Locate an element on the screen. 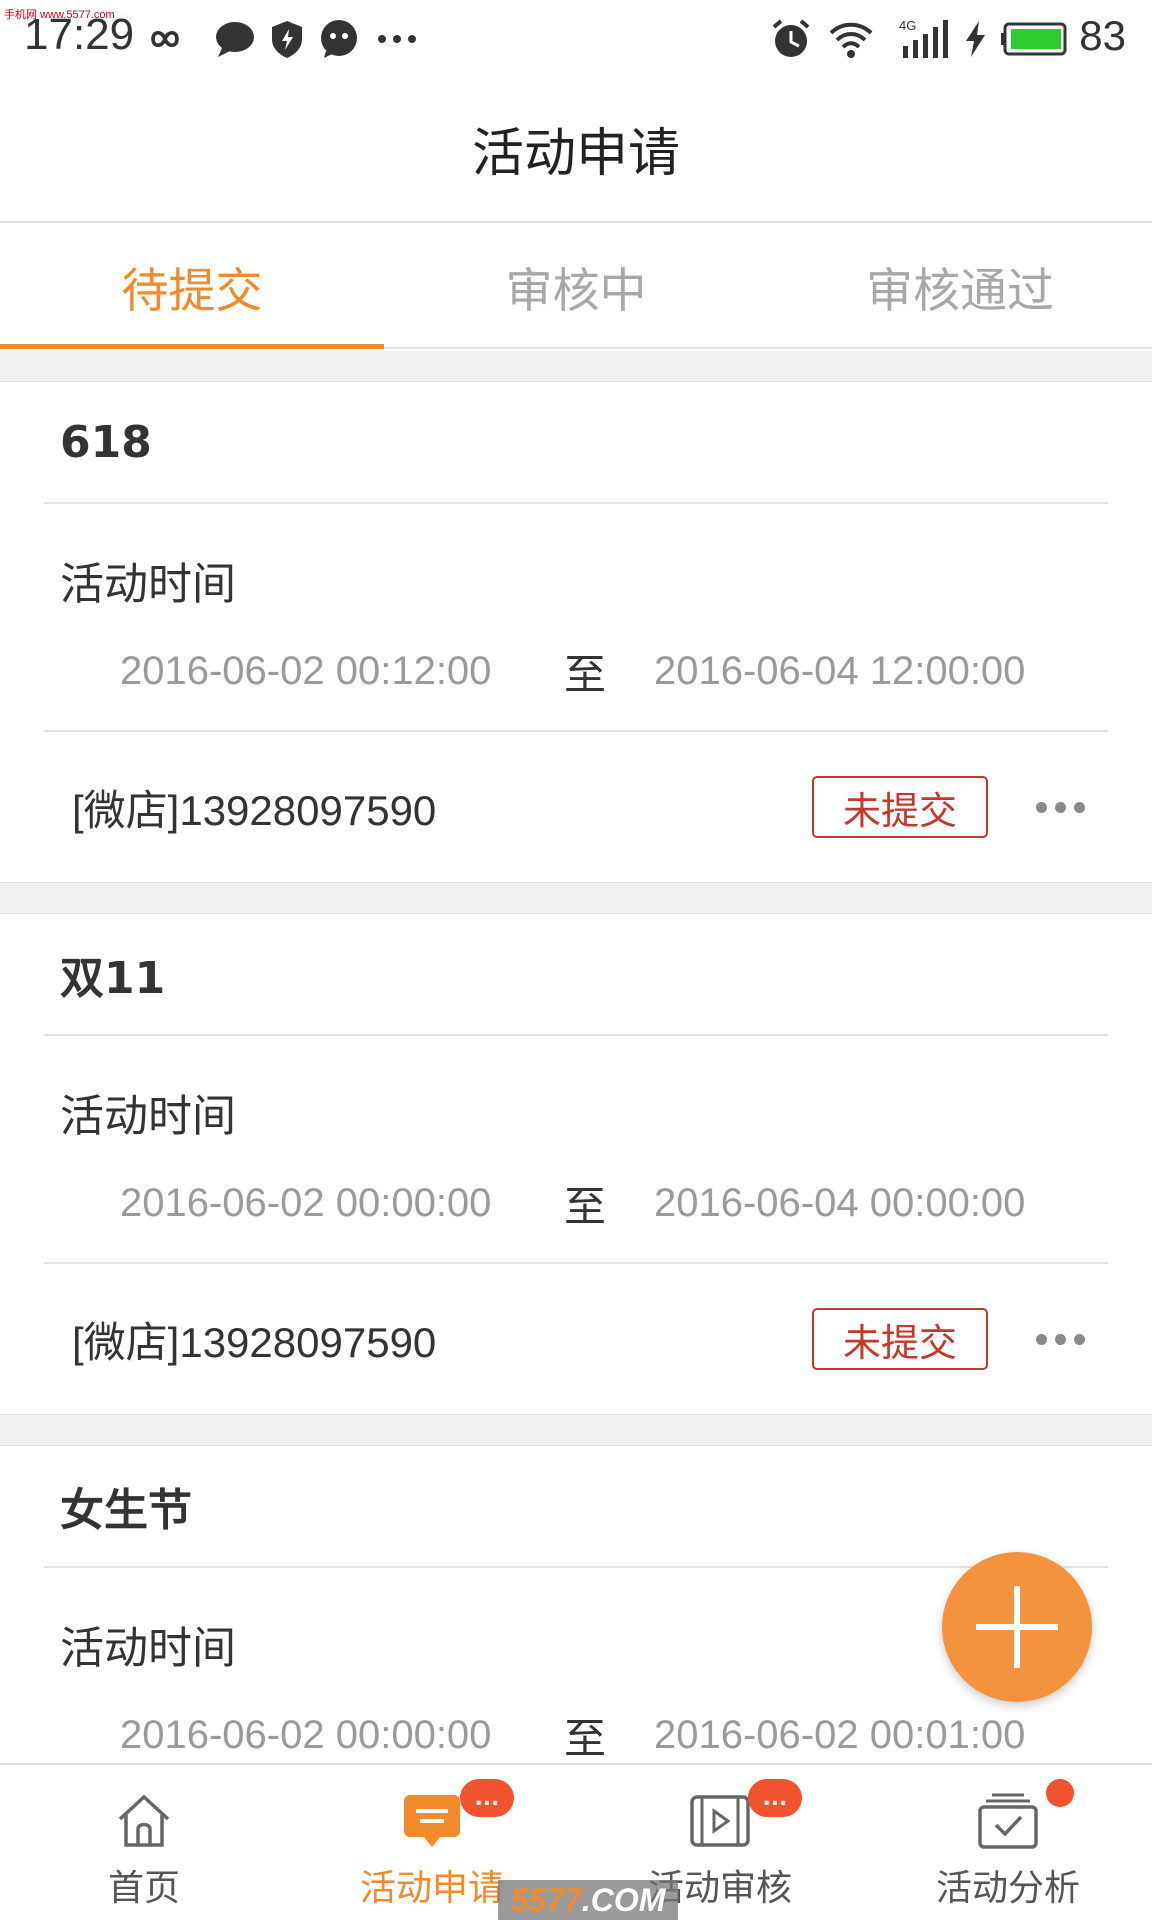 The height and width of the screenshot is (1920, 1152). title-bar: 活动申请 is located at coordinates (576, 149).